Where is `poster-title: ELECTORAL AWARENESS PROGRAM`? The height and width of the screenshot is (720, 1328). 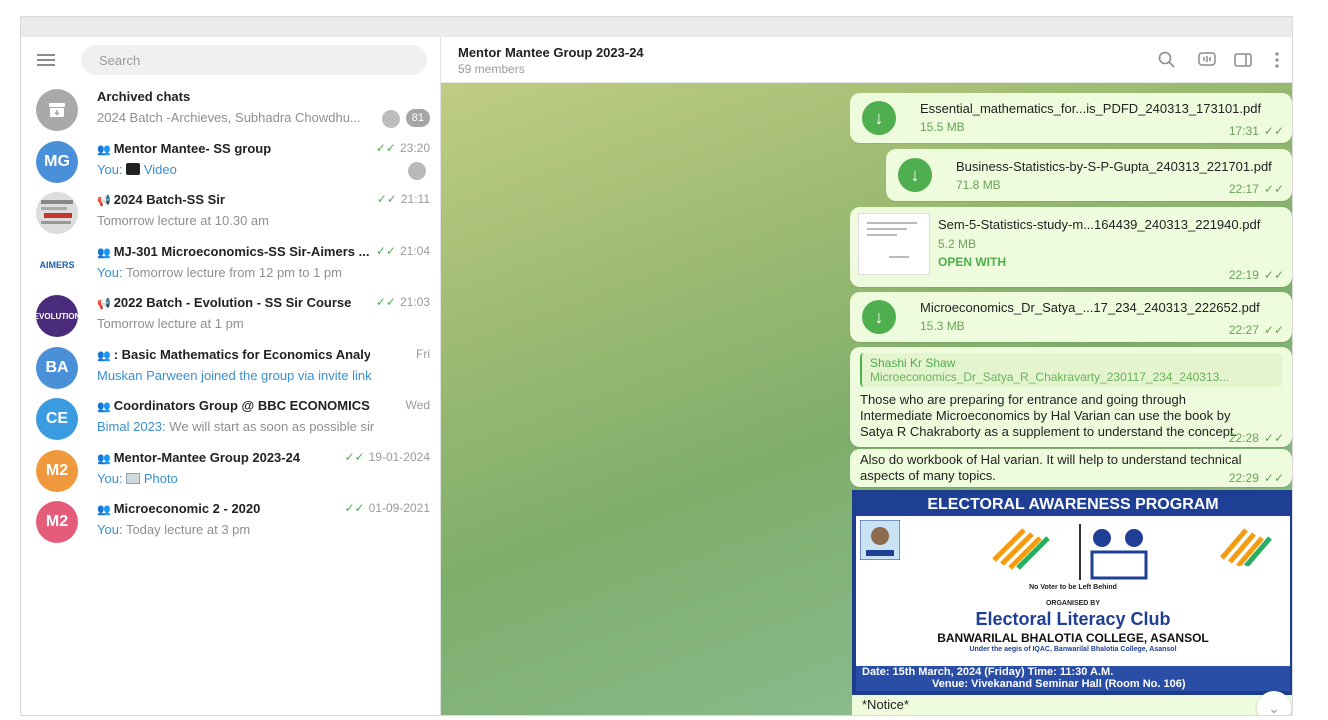 poster-title: ELECTORAL AWARENESS PROGRAM is located at coordinates (1073, 505).